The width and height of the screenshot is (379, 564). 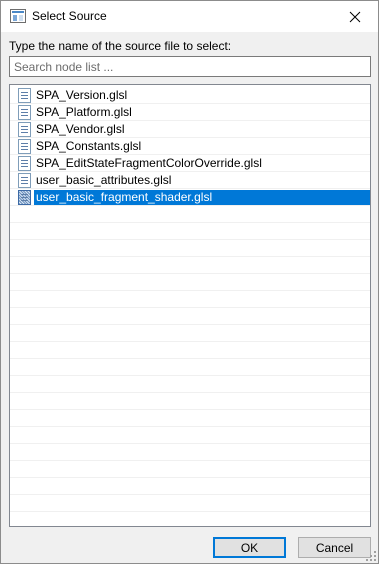 I want to click on file-name: SPA_Platform.glsl, so click(x=84, y=112).